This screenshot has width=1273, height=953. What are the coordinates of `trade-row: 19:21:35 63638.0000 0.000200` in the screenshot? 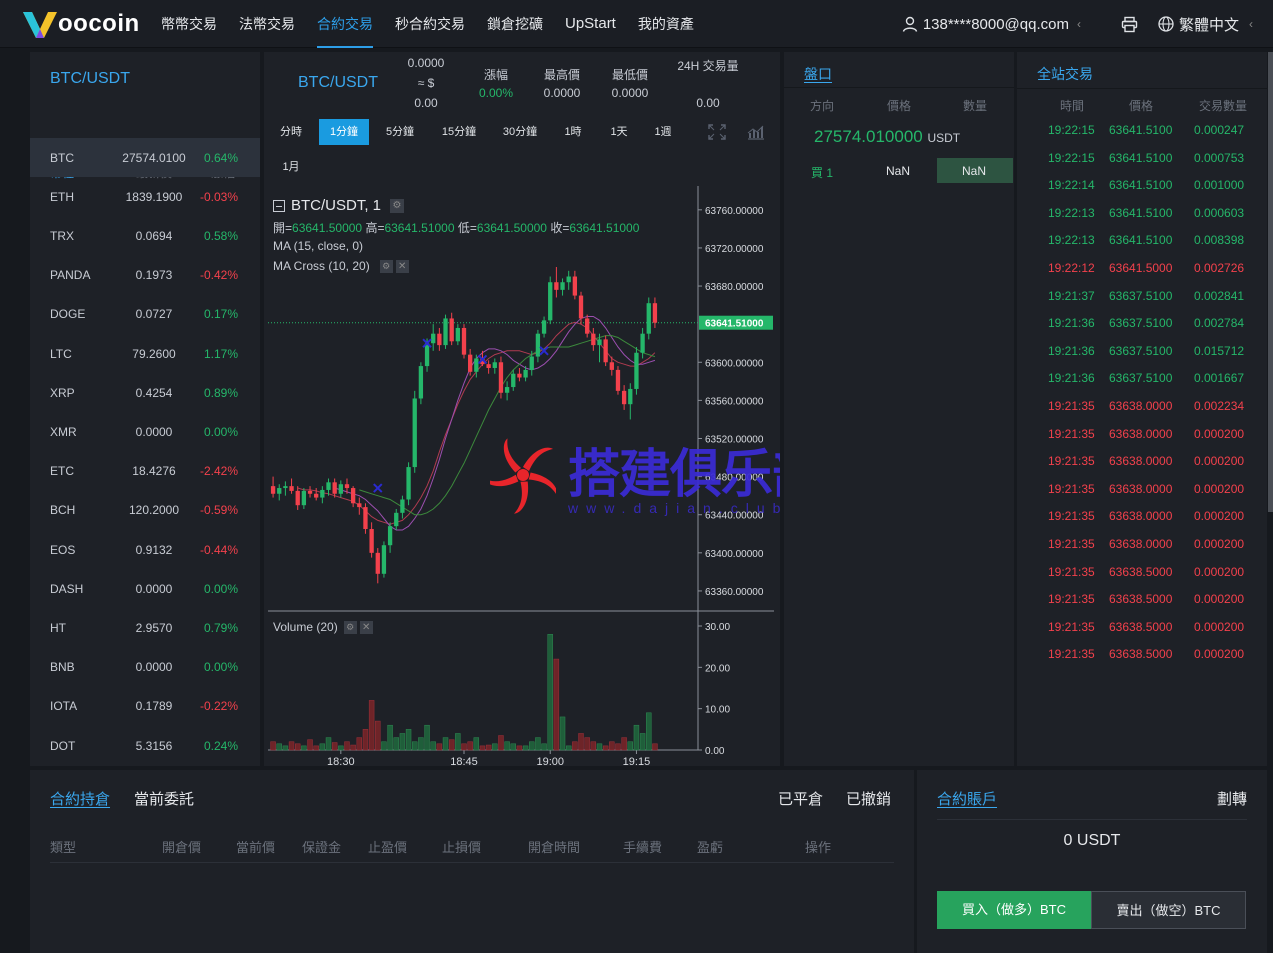 It's located at (1142, 461).